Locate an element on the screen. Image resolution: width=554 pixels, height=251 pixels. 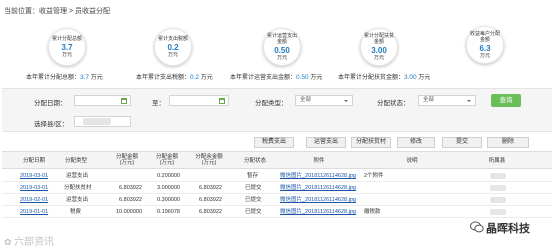
breadcrumb: 当前位置：收益管理 > 员收益分配 is located at coordinates (57, 11).